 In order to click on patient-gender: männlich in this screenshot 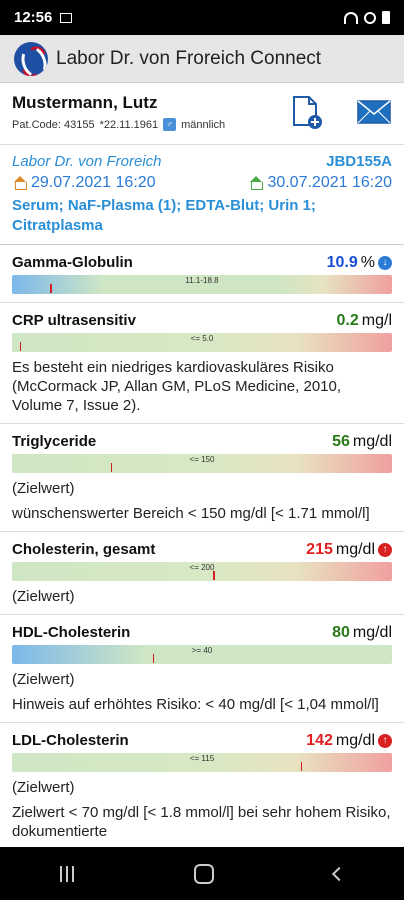, I will do `click(203, 124)`.